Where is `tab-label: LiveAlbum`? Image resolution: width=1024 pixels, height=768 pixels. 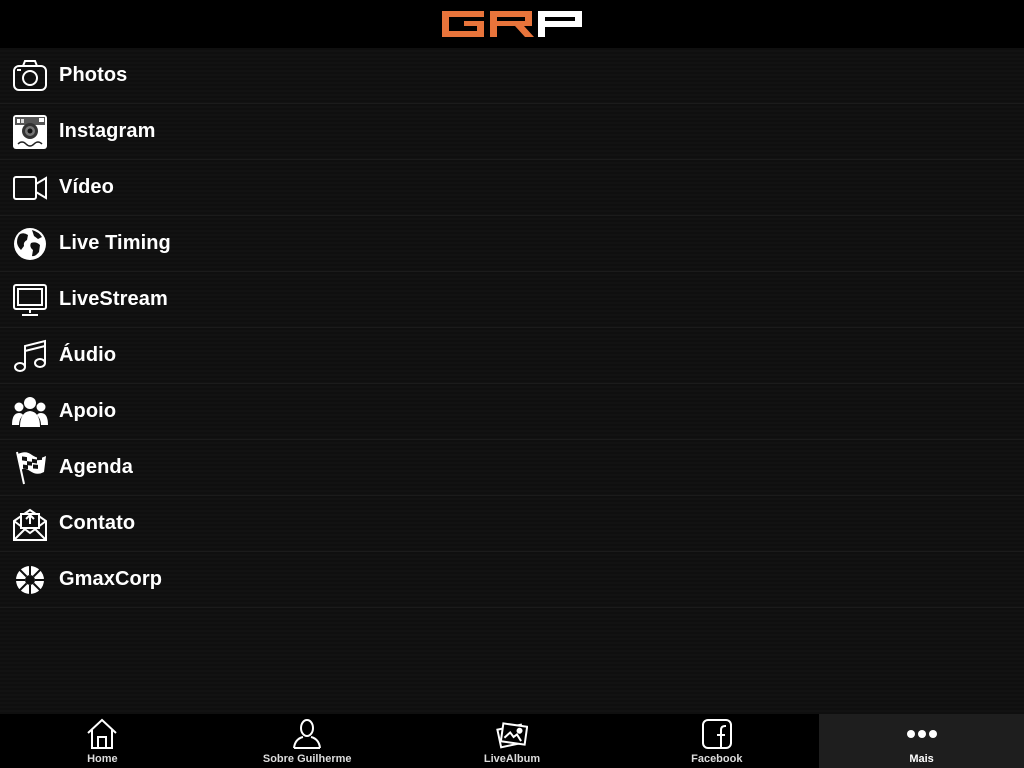 tab-label: LiveAlbum is located at coordinates (512, 759).